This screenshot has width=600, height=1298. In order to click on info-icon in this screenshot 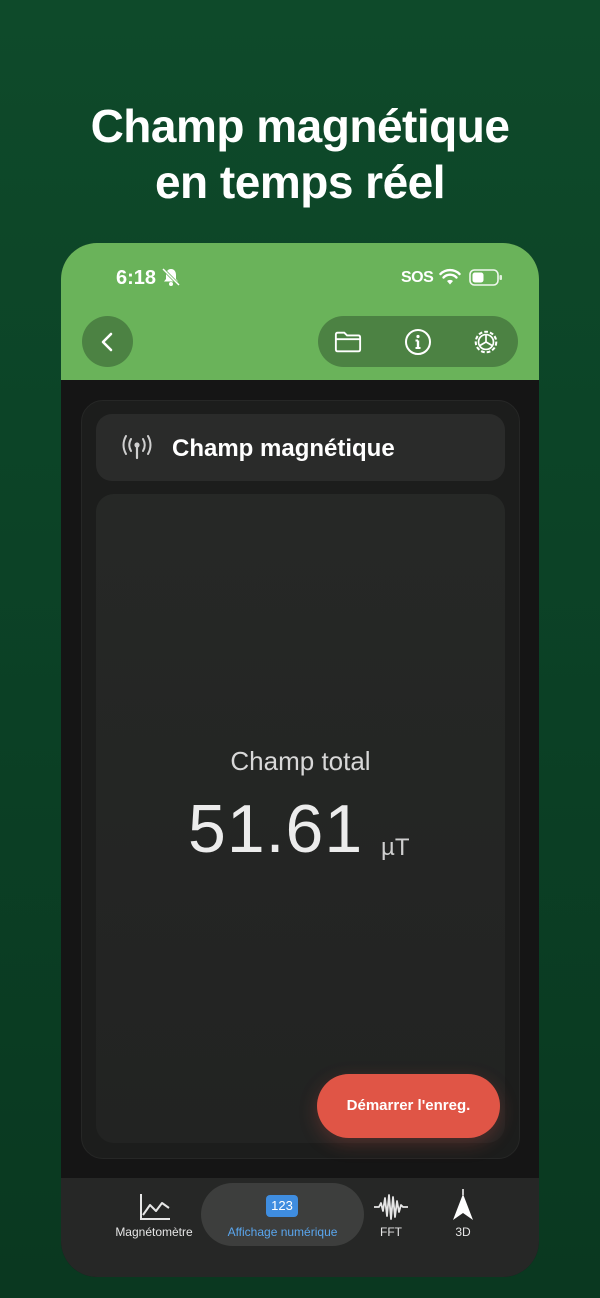, I will do `click(418, 342)`.